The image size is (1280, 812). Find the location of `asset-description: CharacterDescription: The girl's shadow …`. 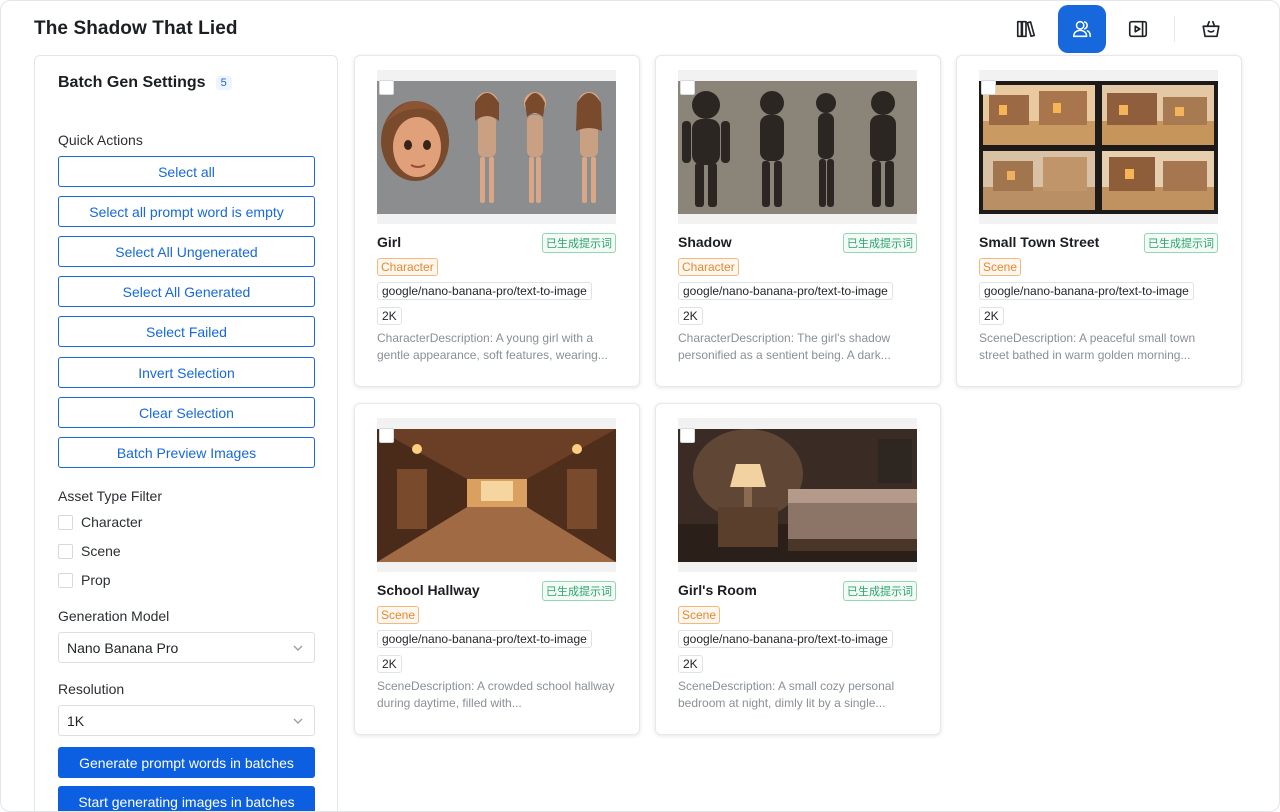

asset-description: CharacterDescription: The girl's shadow … is located at coordinates (784, 346).